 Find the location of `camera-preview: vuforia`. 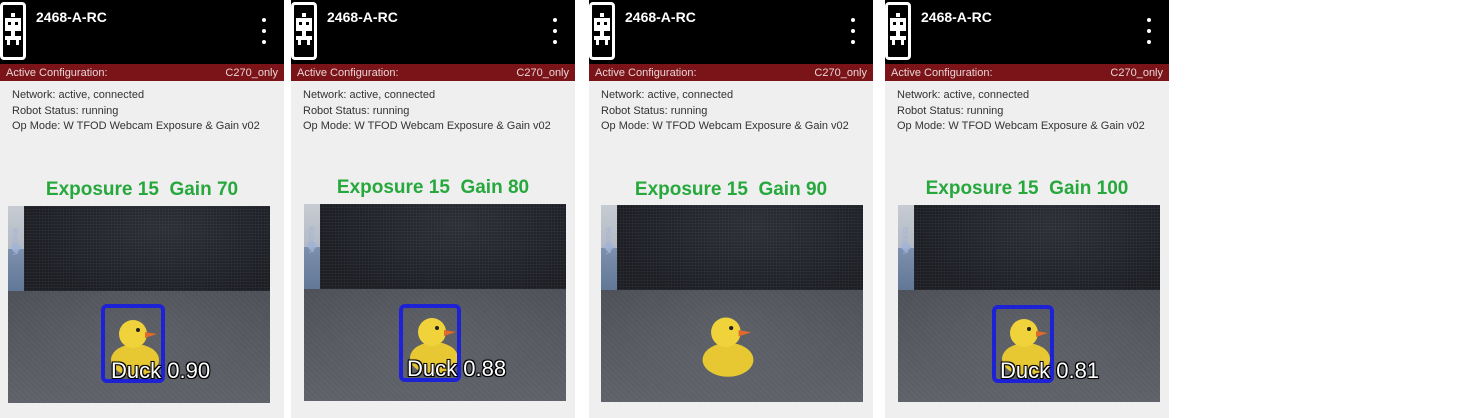

camera-preview: vuforia is located at coordinates (732, 303).